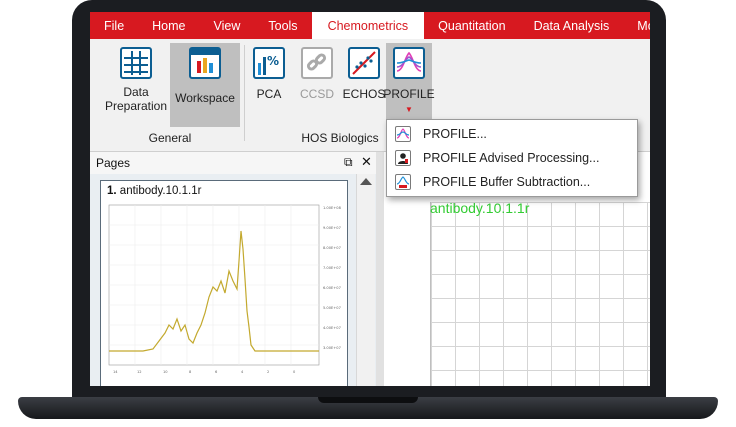 The image size is (736, 427). What do you see at coordinates (316, 94) in the screenshot?
I see `ccsd-label: CCSD` at bounding box center [316, 94].